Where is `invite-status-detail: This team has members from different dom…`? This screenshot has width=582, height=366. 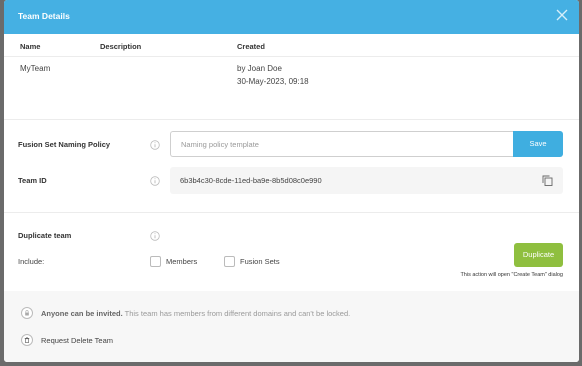
invite-status-detail: This team has members from different dom… is located at coordinates (237, 313).